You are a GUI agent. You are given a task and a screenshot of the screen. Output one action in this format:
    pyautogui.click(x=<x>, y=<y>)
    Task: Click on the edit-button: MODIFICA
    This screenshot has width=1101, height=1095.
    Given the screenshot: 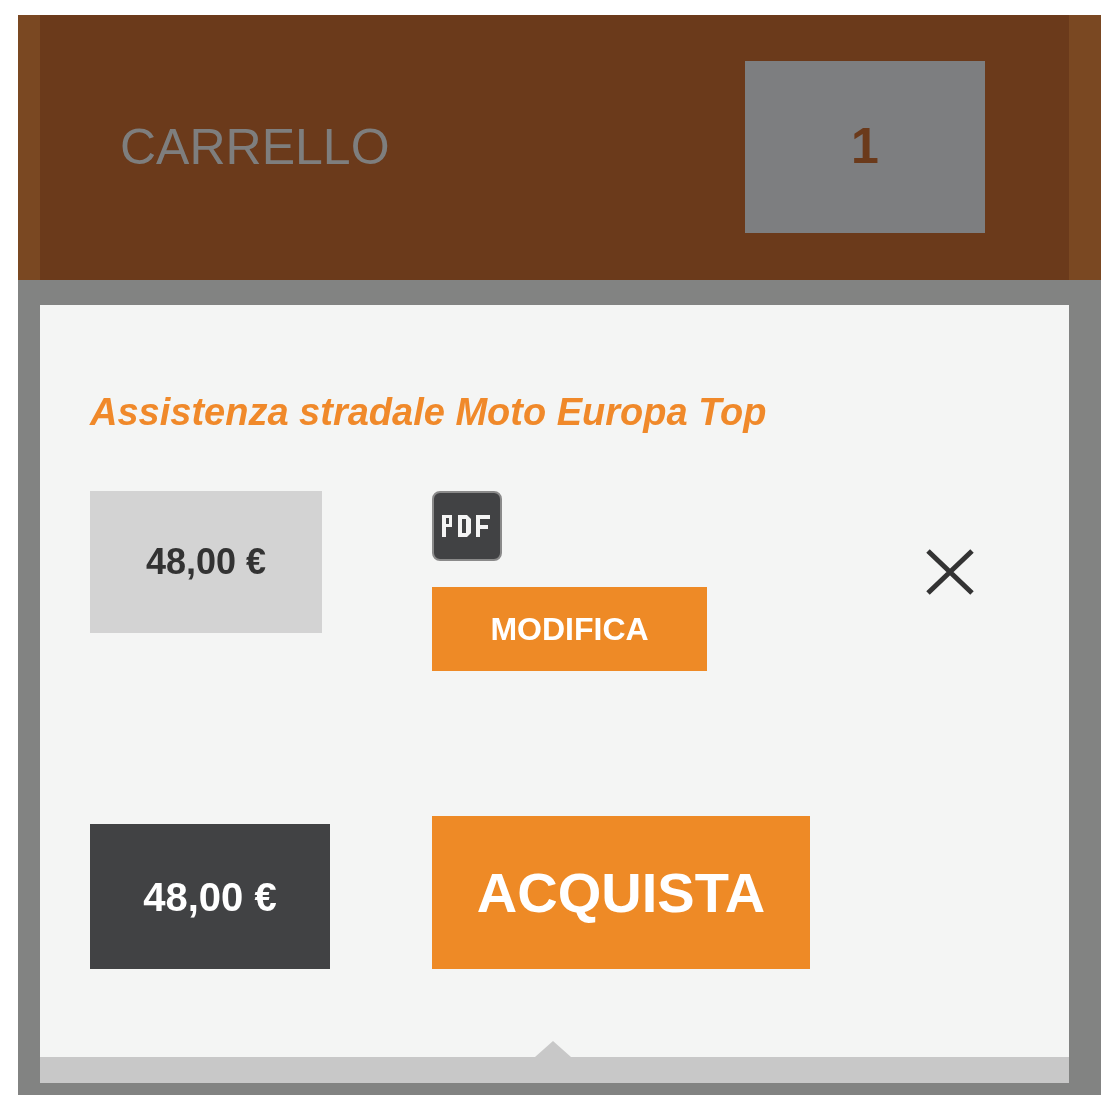 What is the action you would take?
    pyautogui.click(x=569, y=629)
    